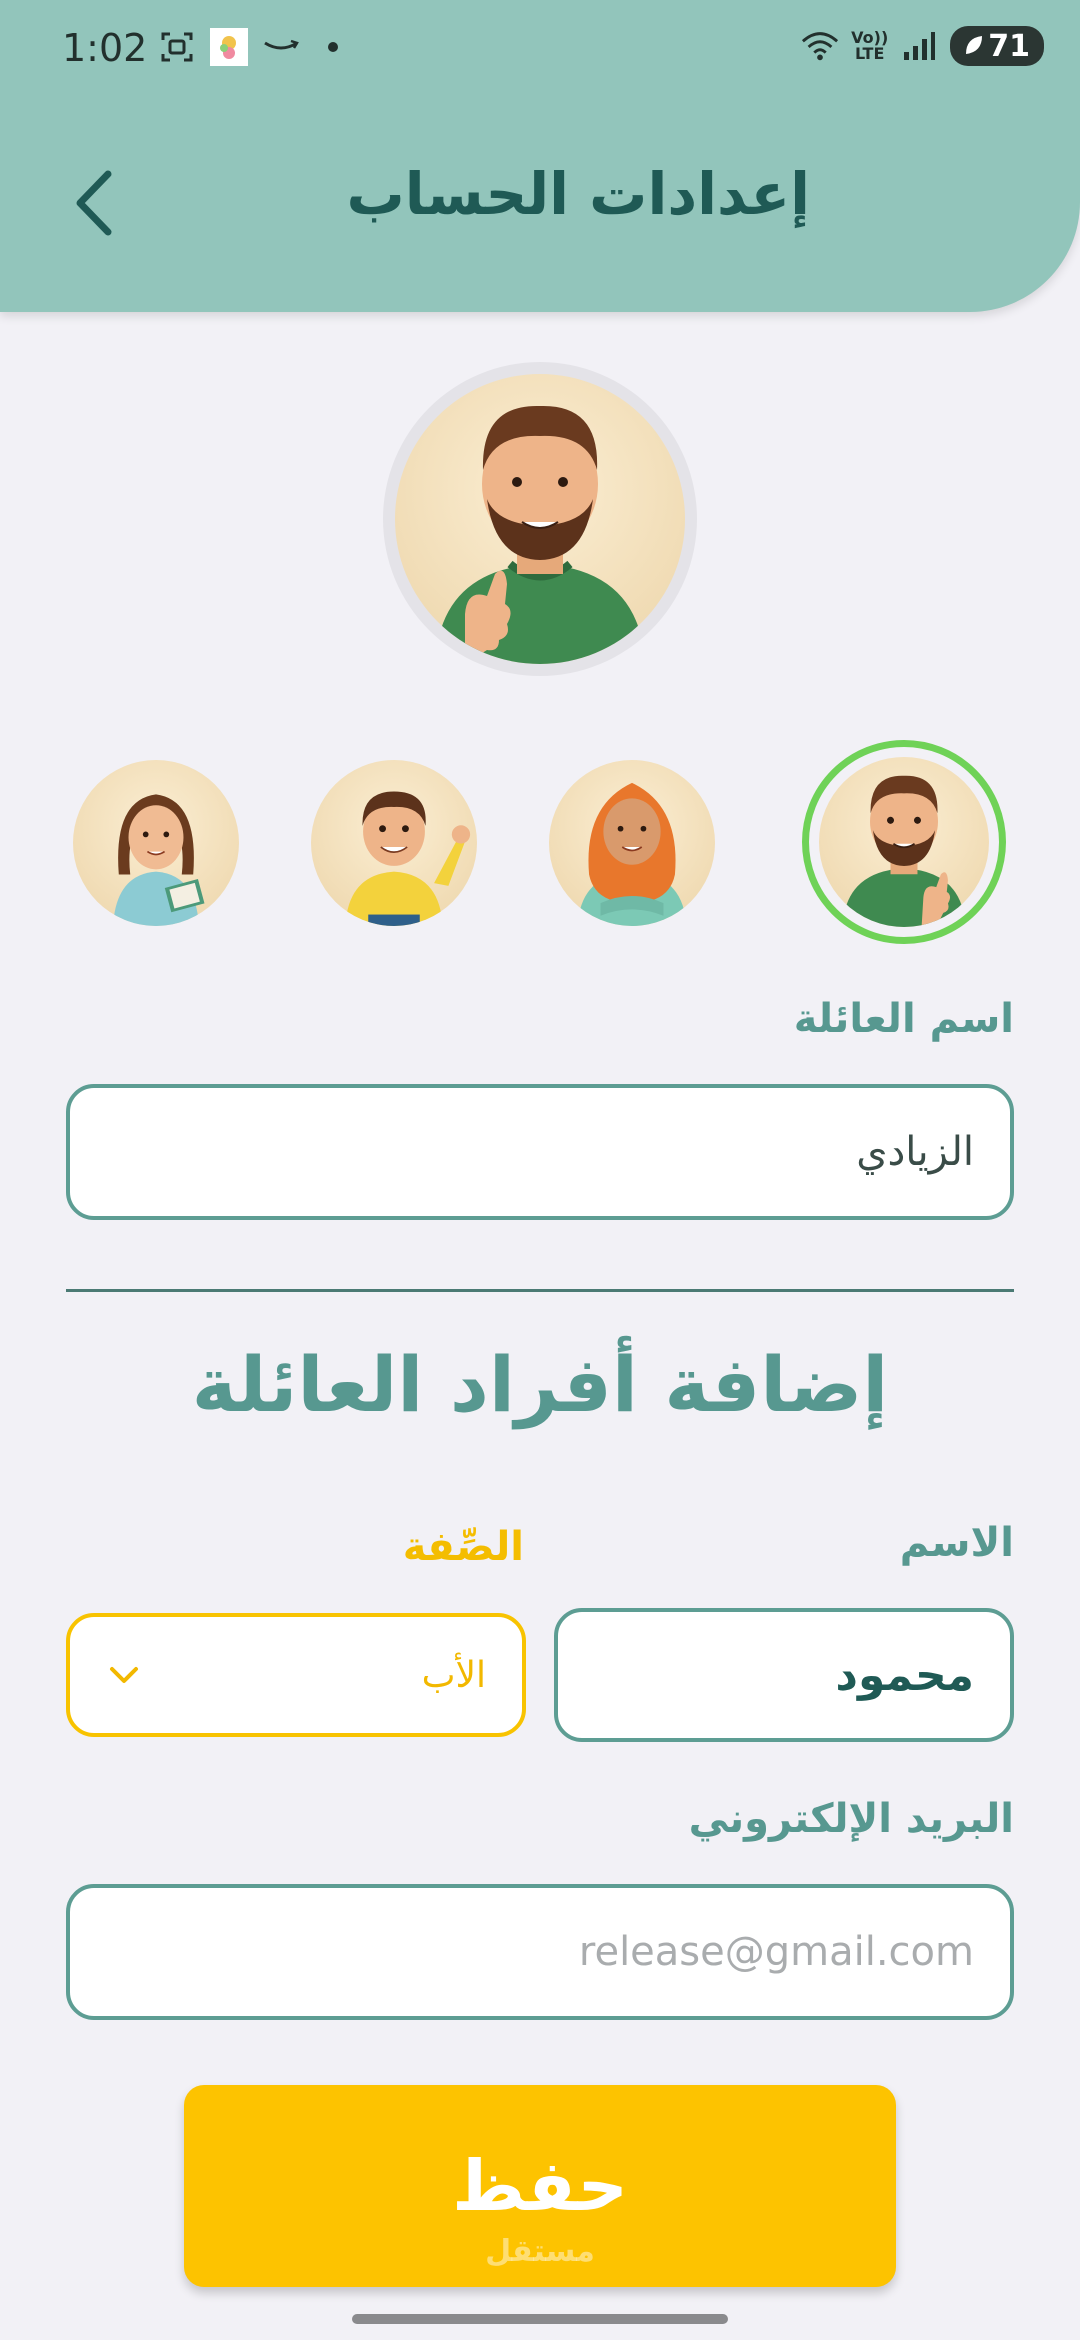  Describe the element at coordinates (974, 46) in the screenshot. I see `battery-leaf-icon` at that location.